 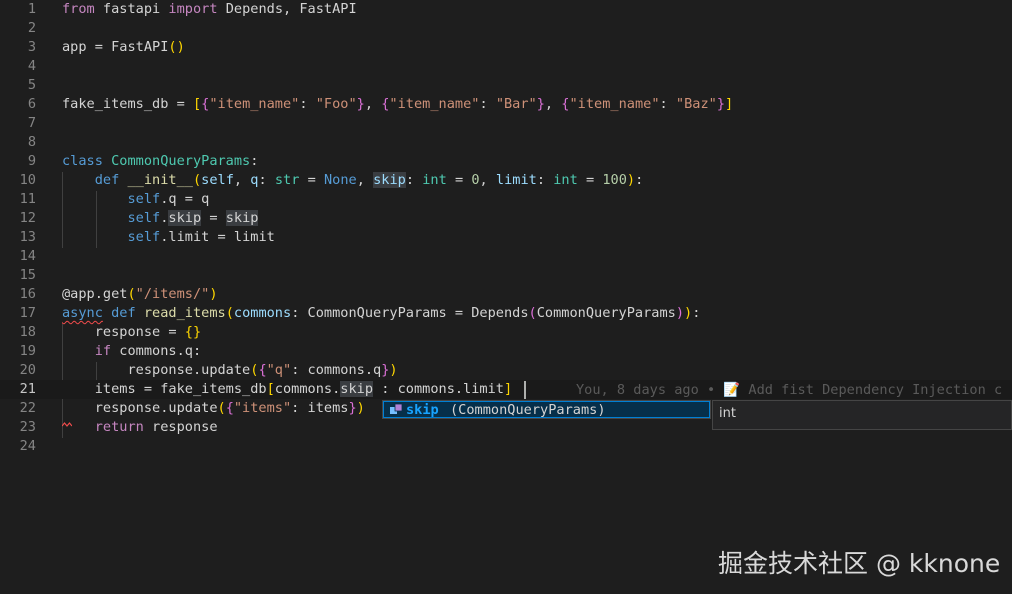 What do you see at coordinates (336, 104) in the screenshot?
I see `code-token: "Foo"` at bounding box center [336, 104].